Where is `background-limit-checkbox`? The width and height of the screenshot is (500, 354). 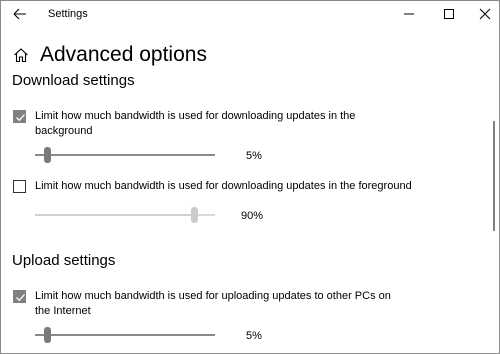 background-limit-checkbox is located at coordinates (19, 116).